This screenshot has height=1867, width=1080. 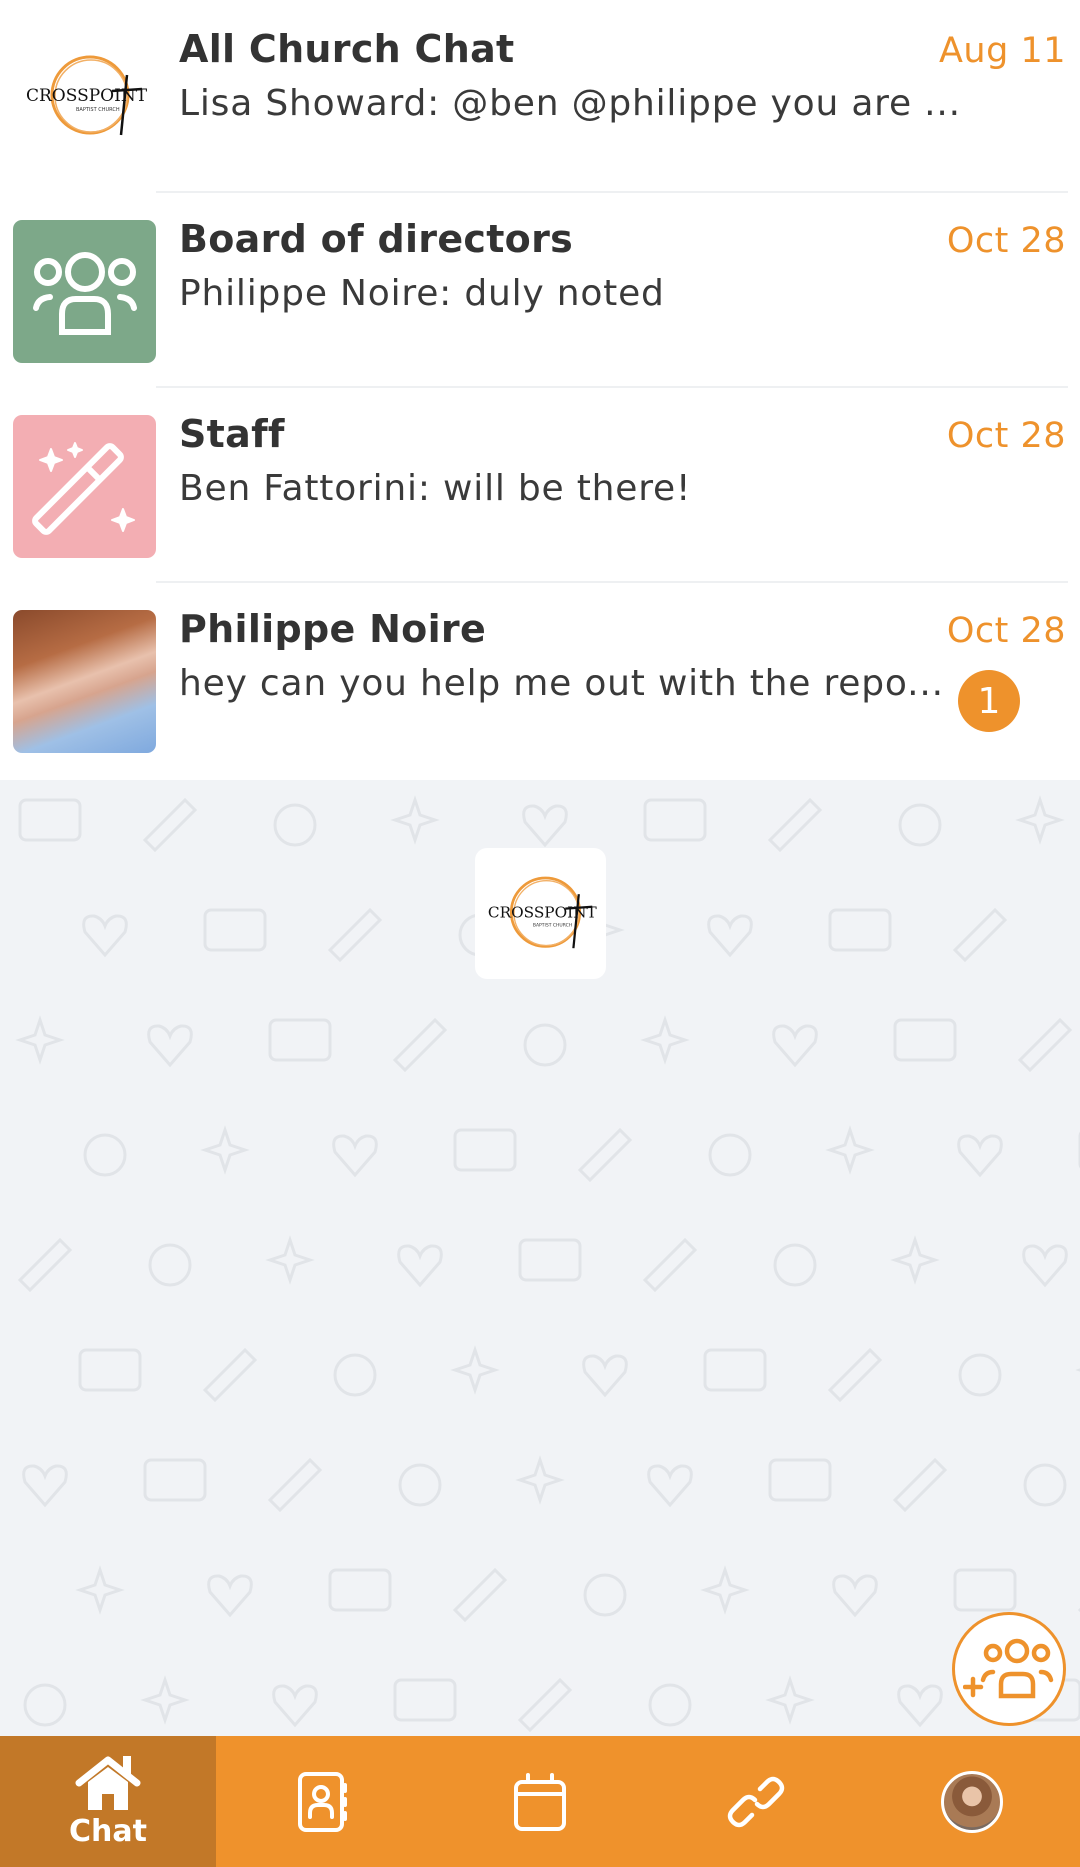 What do you see at coordinates (108, 1783) in the screenshot?
I see `home-icon` at bounding box center [108, 1783].